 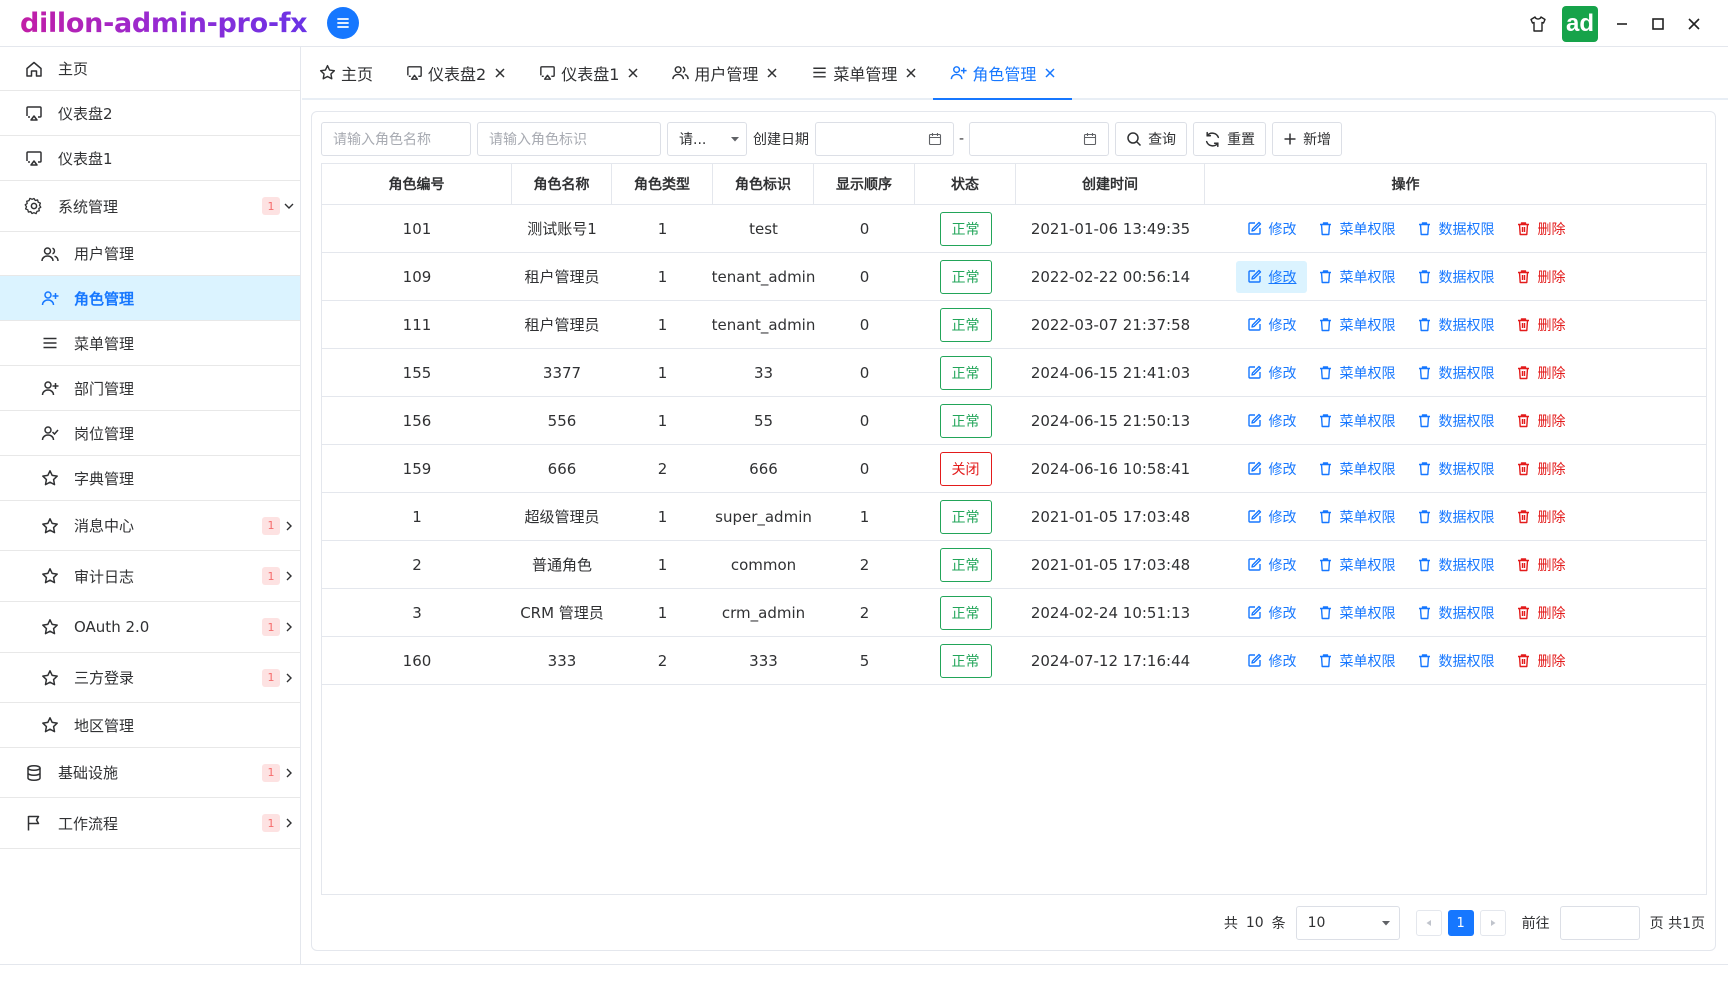 What do you see at coordinates (345, 72) in the screenshot?
I see `tab-0: 主页` at bounding box center [345, 72].